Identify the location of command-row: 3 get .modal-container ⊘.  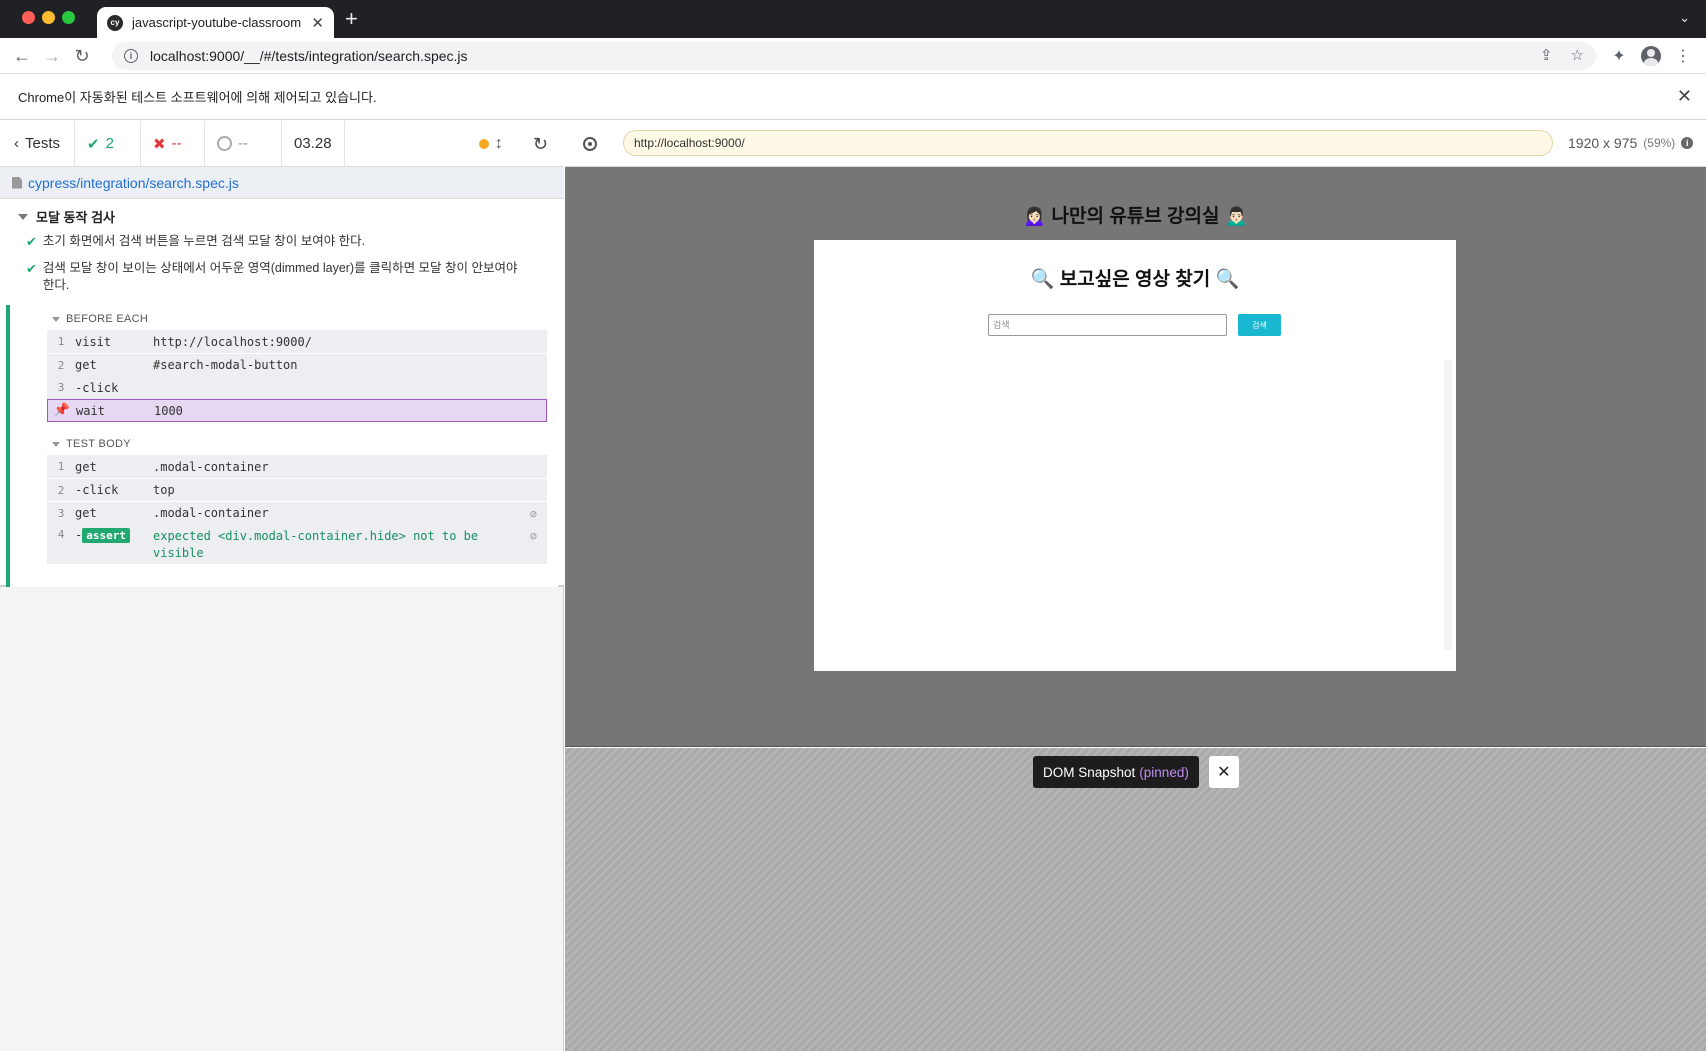
(297, 512).